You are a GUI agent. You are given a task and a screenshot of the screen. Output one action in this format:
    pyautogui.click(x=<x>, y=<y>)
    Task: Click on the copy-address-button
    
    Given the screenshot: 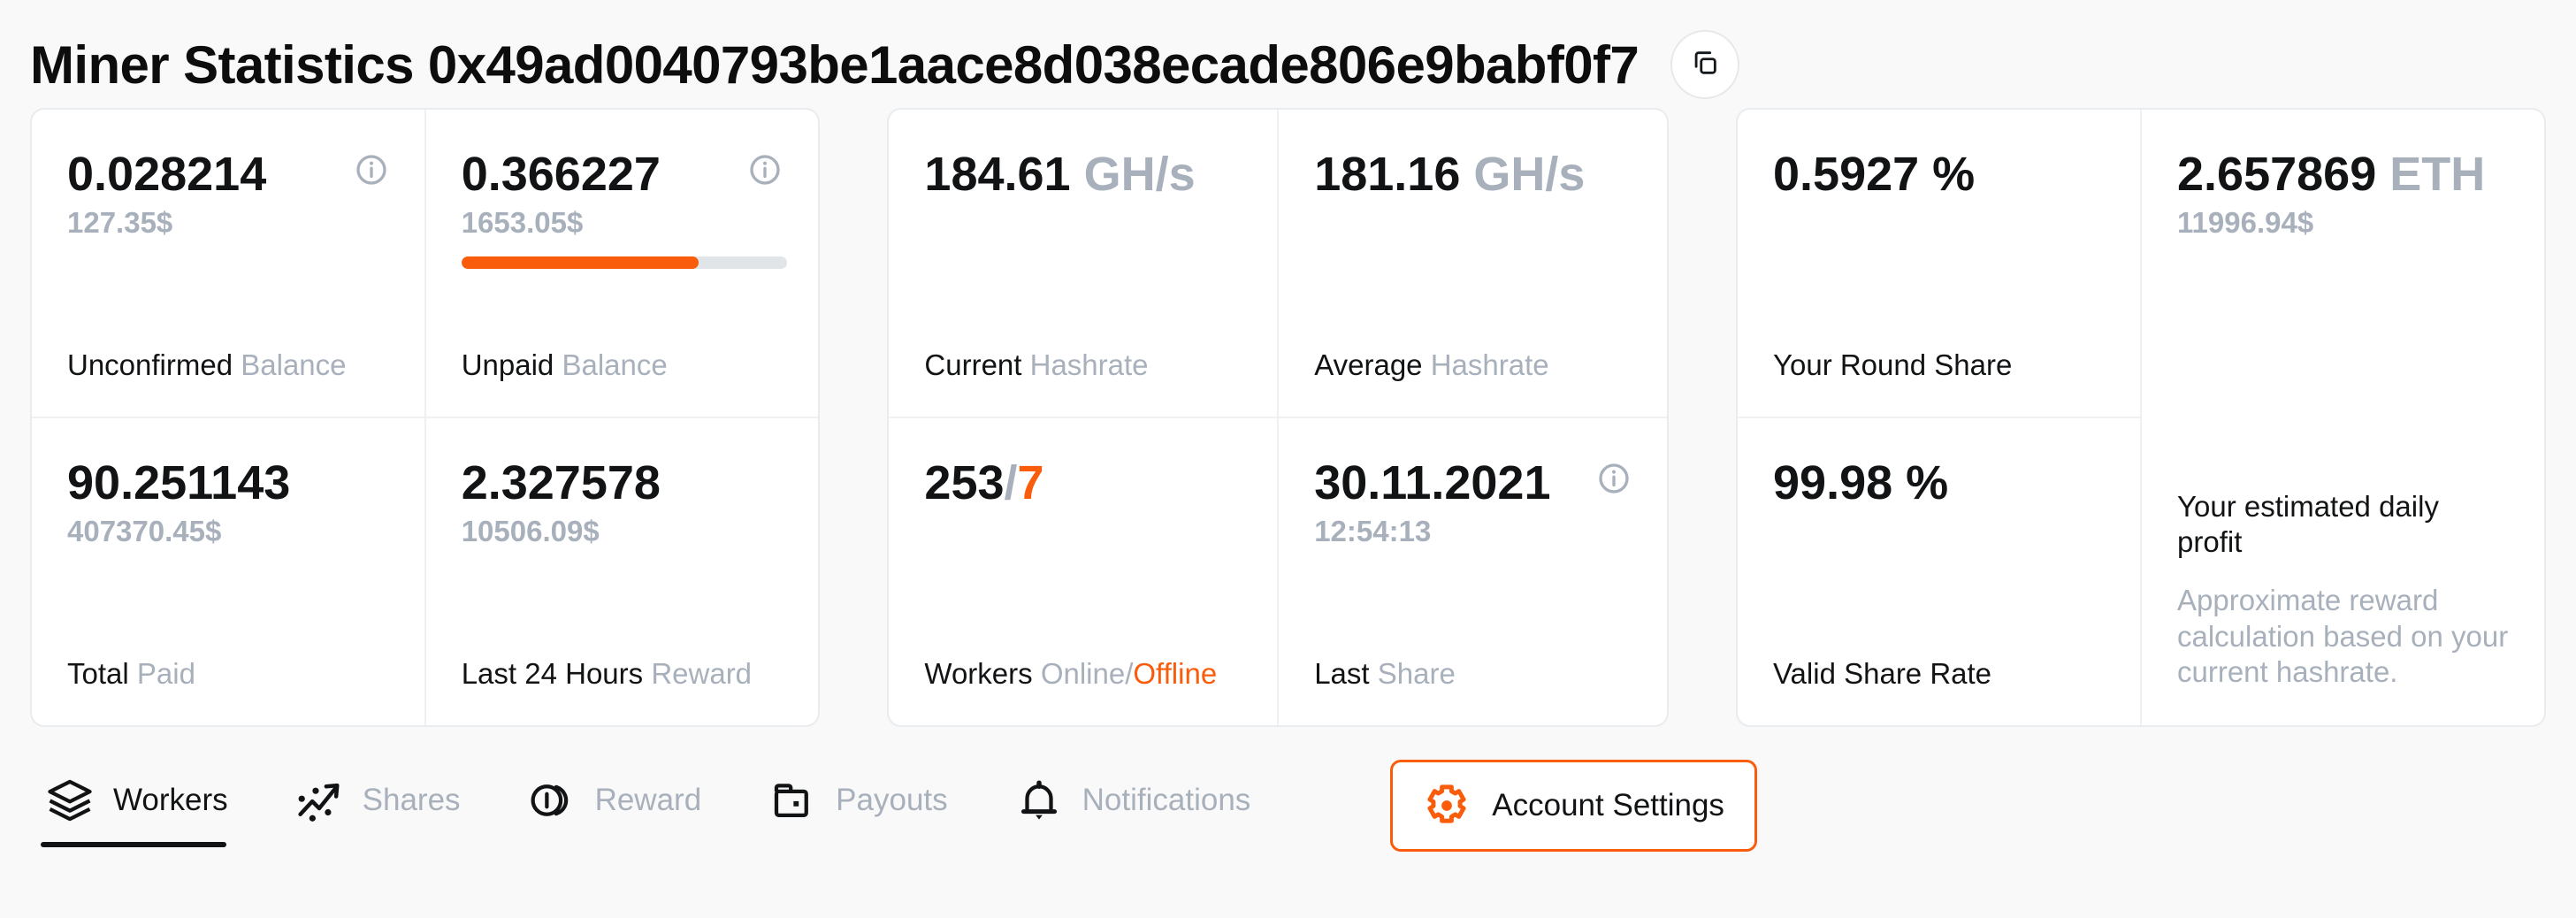 What is the action you would take?
    pyautogui.click(x=1705, y=64)
    